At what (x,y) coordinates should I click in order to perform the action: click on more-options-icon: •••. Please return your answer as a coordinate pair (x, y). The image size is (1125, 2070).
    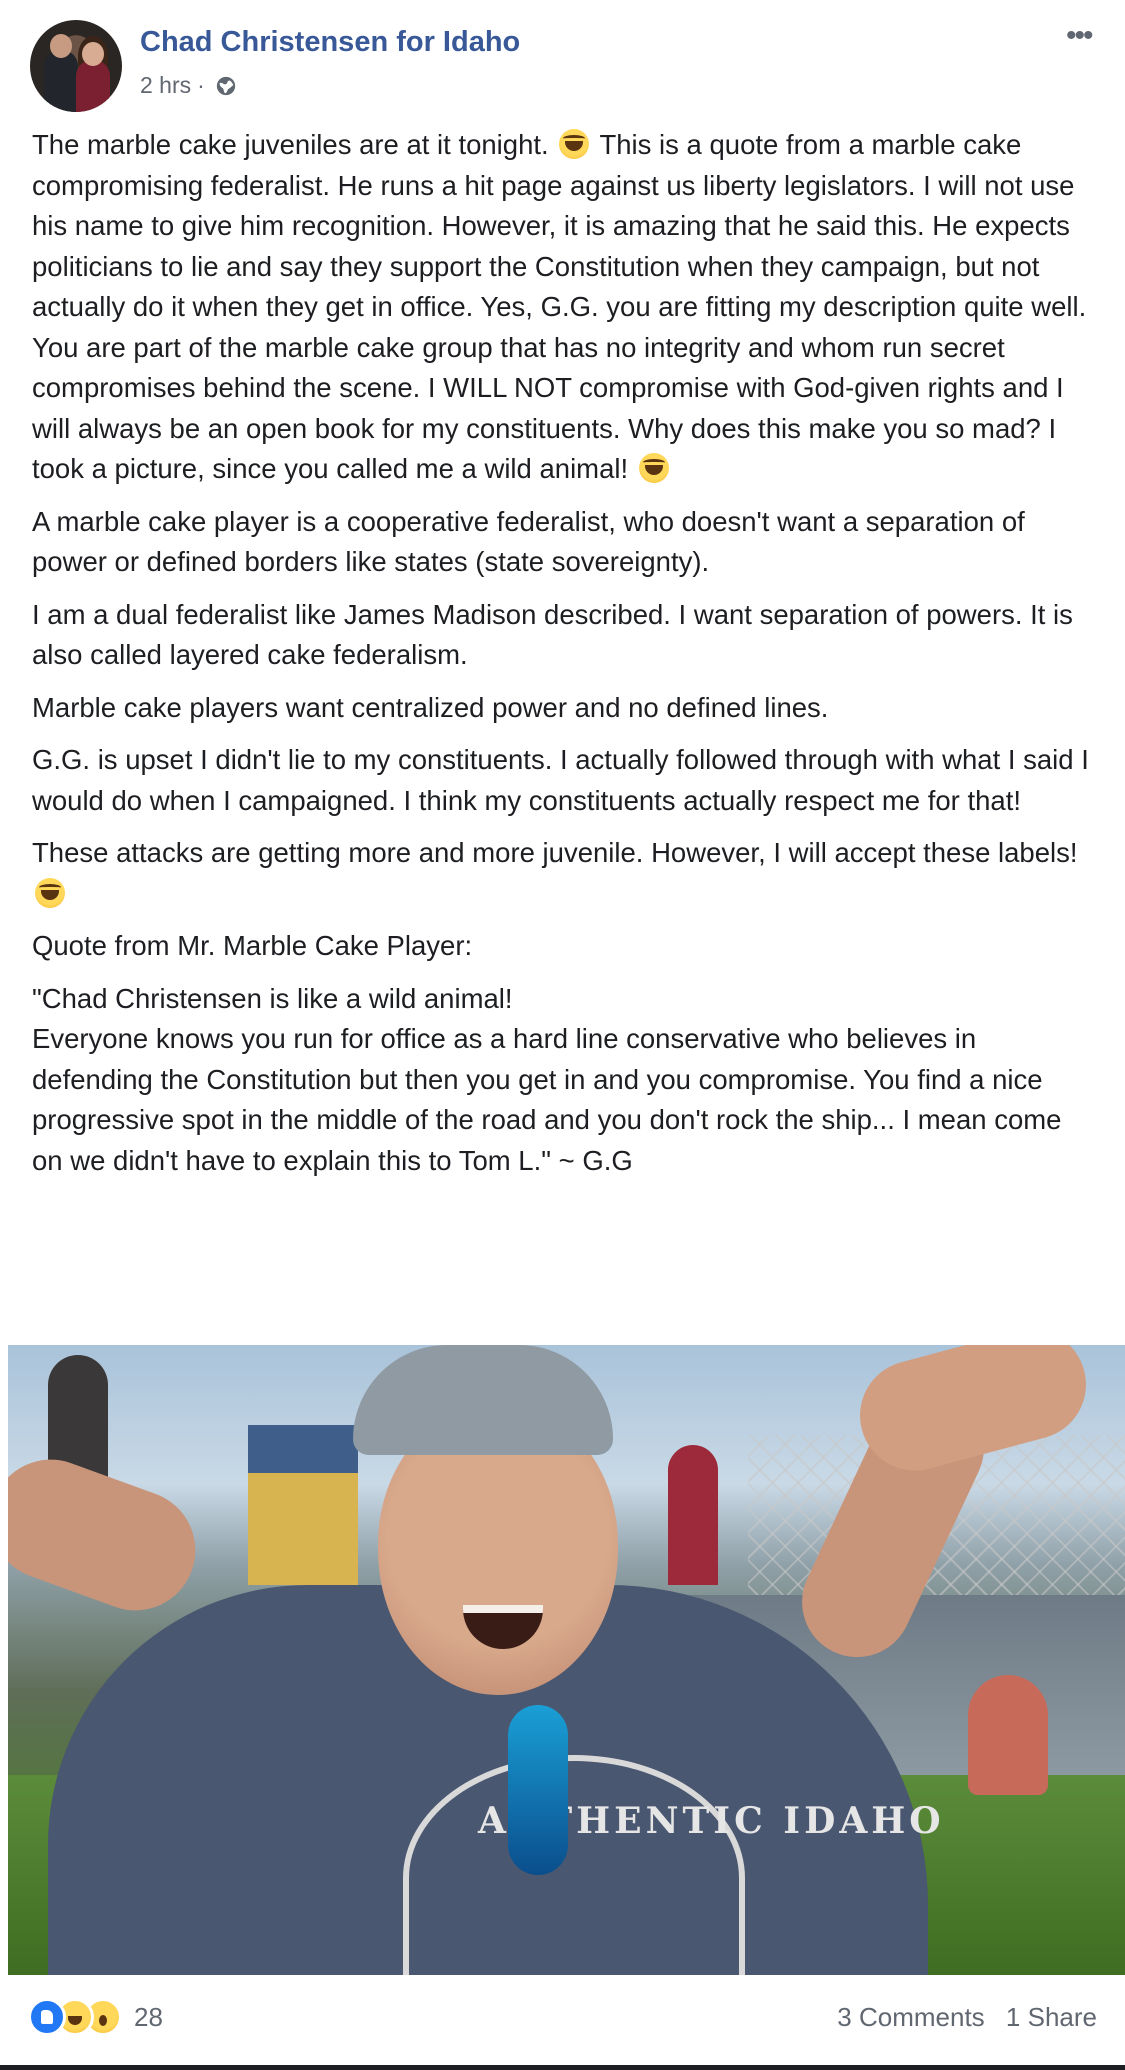
    Looking at the image, I should click on (1079, 36).